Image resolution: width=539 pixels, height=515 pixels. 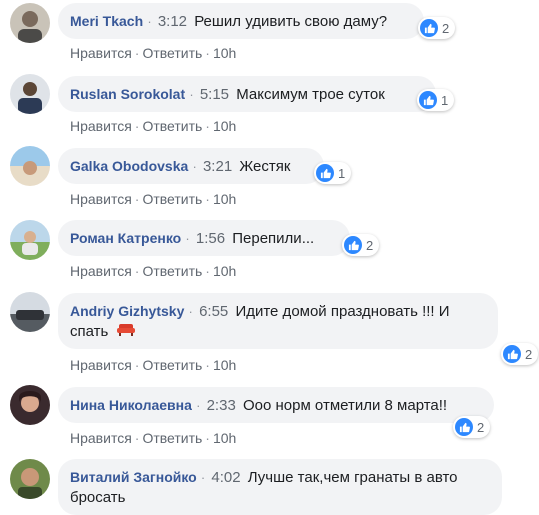 I want to click on comment-time: 2:33, so click(x=221, y=405).